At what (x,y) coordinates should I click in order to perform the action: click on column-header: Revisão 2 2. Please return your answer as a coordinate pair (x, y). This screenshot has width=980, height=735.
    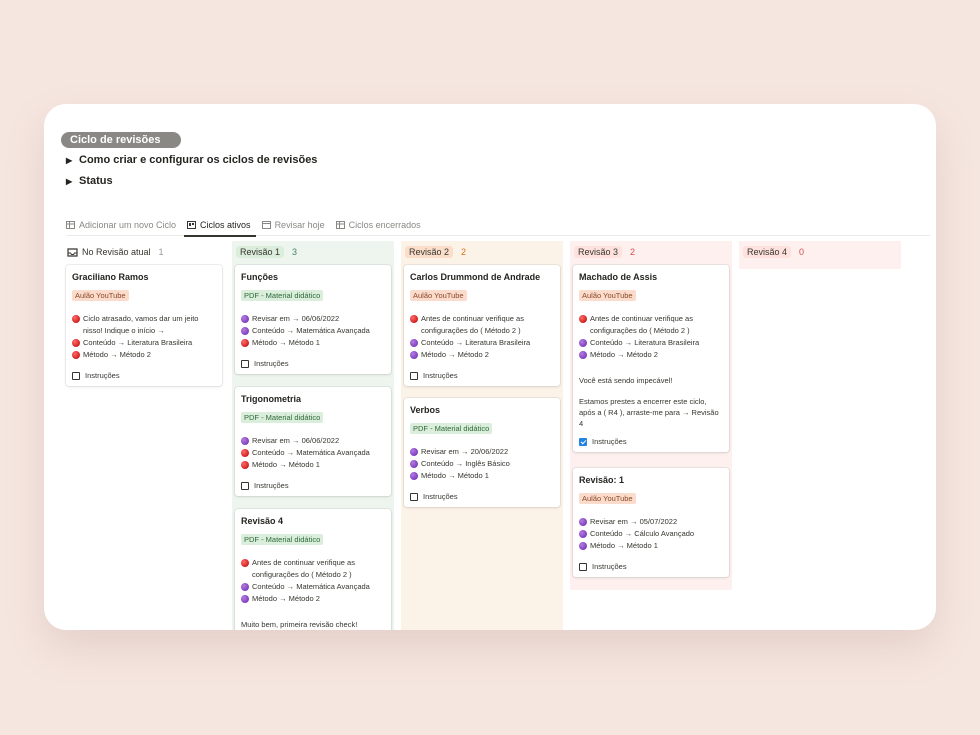
    Looking at the image, I should click on (482, 252).